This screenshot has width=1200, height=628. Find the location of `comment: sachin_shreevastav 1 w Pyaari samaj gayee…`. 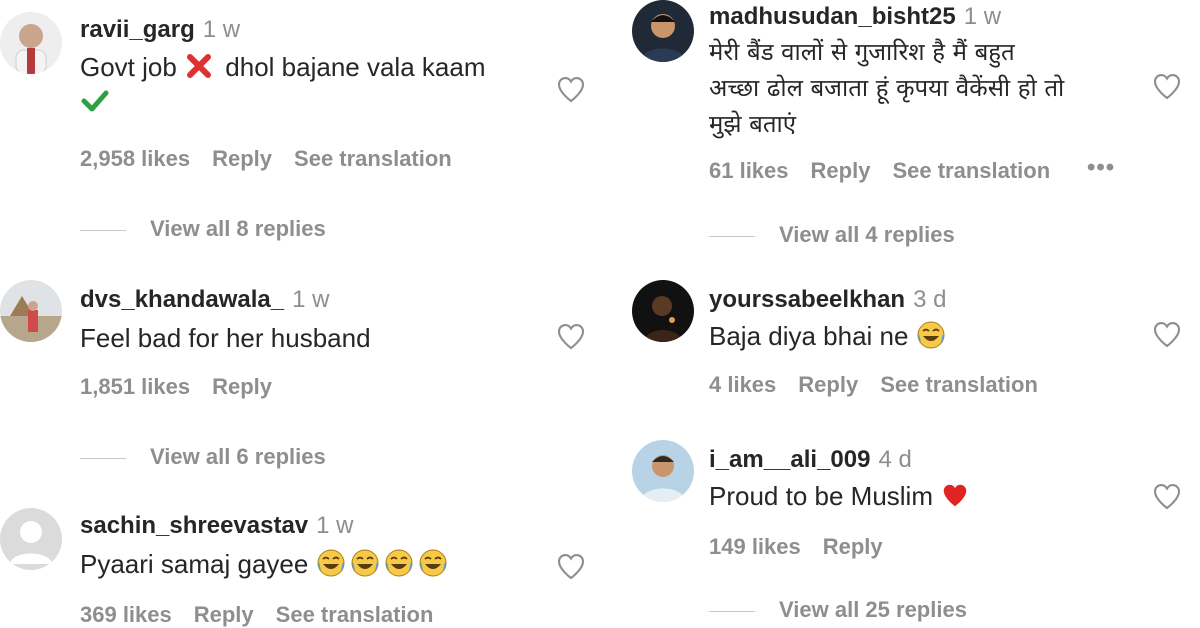

comment: sachin_shreevastav 1 w Pyaari samaj gayee… is located at coordinates (300, 564).